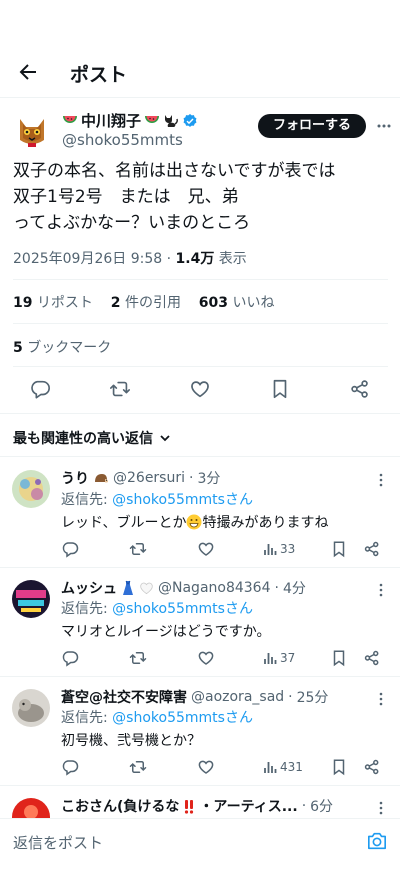 The width and height of the screenshot is (400, 888). What do you see at coordinates (32, 130) in the screenshot?
I see `author-avatar` at bounding box center [32, 130].